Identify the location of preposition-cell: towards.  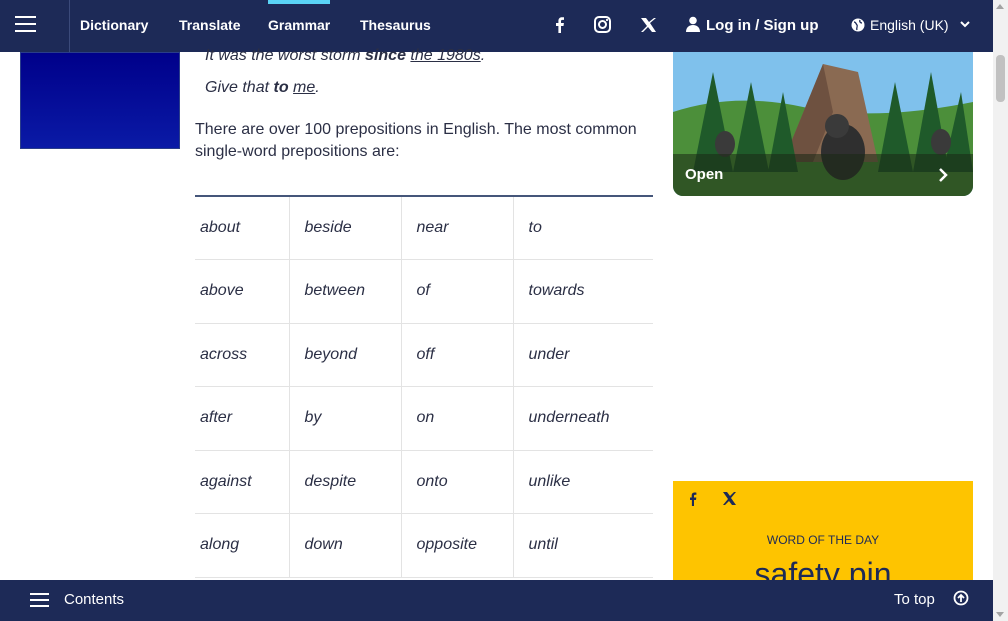
(582, 291).